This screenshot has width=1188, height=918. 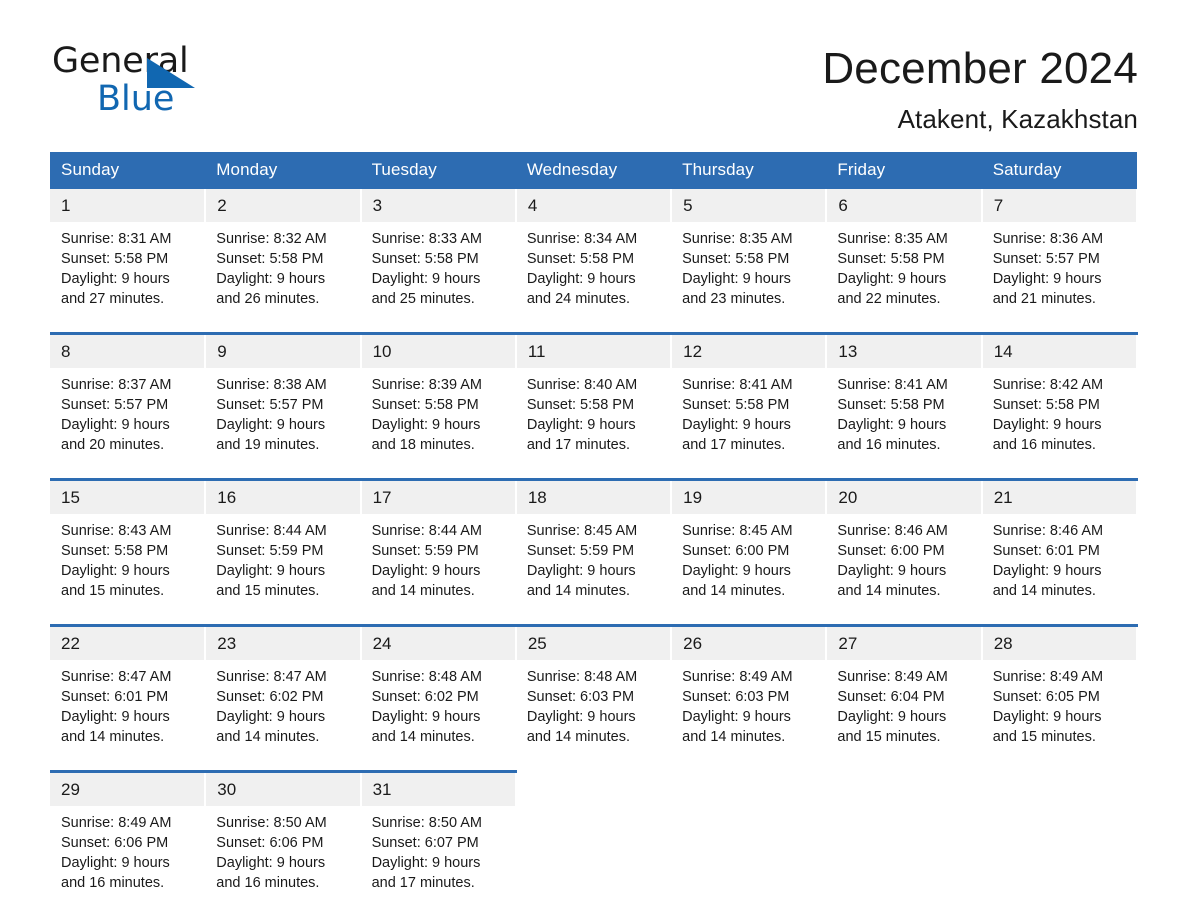 I want to click on day-sunrise-line: Sunrise: 8:38 AM, so click(x=271, y=384).